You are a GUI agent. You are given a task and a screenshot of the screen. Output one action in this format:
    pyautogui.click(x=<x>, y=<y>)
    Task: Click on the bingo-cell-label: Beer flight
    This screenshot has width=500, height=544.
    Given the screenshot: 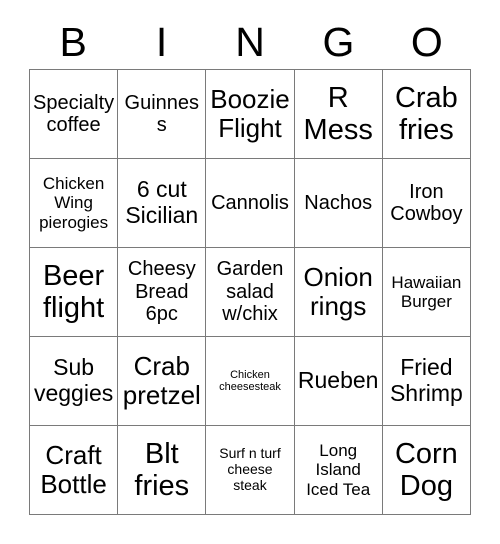 What is the action you would take?
    pyautogui.click(x=73, y=291)
    